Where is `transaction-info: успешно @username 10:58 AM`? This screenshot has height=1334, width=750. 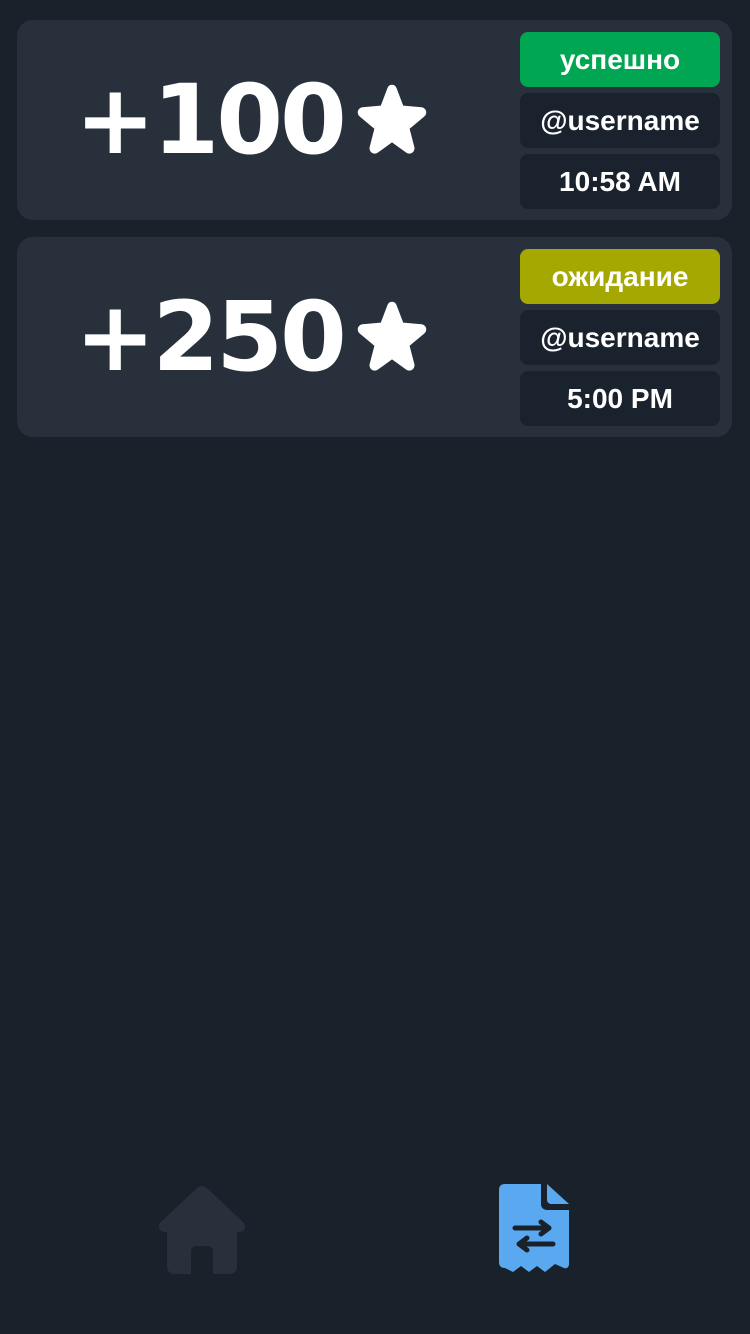 transaction-info: успешно @username 10:58 AM is located at coordinates (620, 120).